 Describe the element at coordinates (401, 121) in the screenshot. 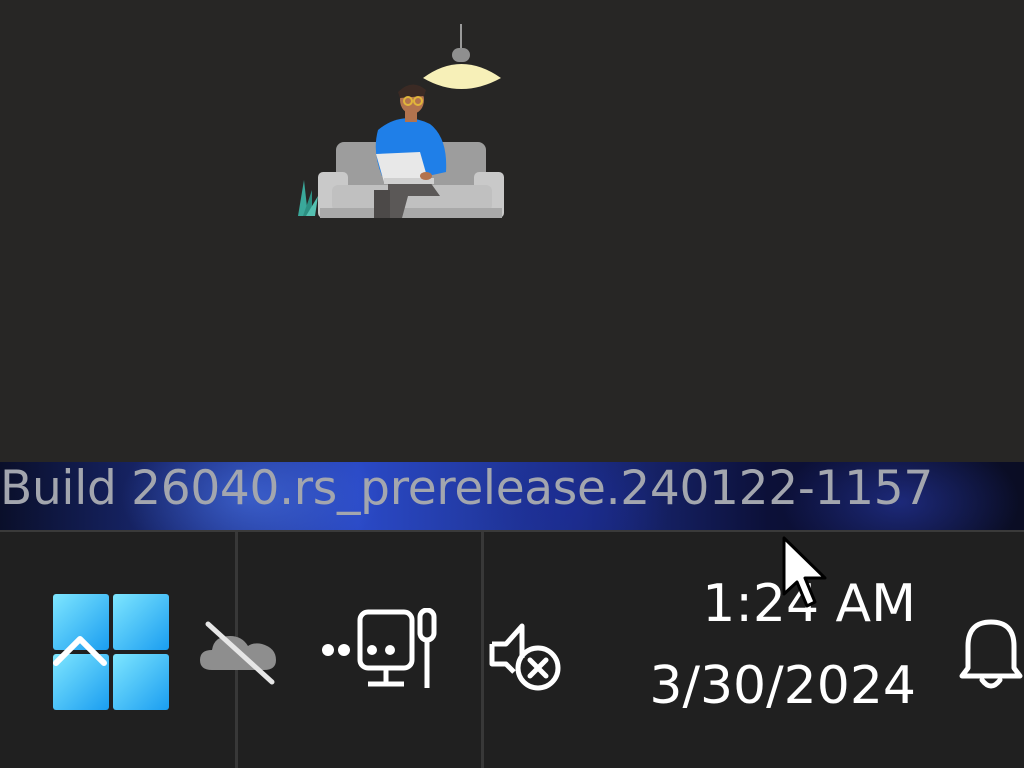

I see `person-on-sofa-illustration` at that location.